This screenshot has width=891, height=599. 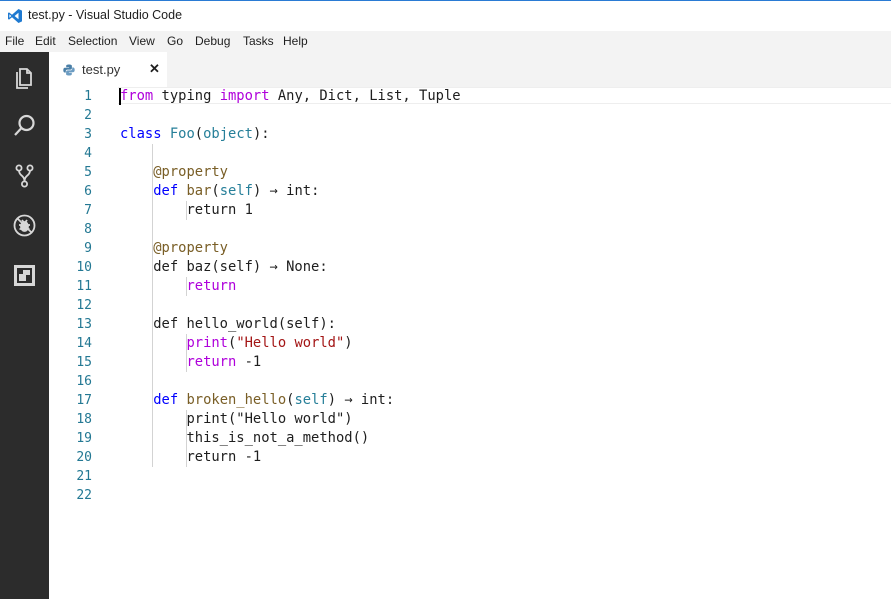 What do you see at coordinates (88, 153) in the screenshot?
I see `line-number: 4` at bounding box center [88, 153].